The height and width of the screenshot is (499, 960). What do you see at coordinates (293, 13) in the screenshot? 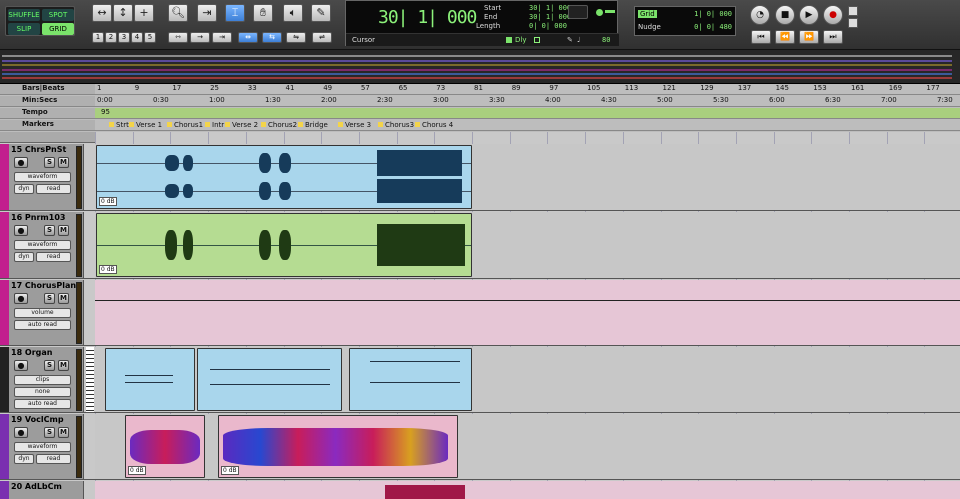
I see `scrubber-tool-icon: 🔈︎` at bounding box center [293, 13].